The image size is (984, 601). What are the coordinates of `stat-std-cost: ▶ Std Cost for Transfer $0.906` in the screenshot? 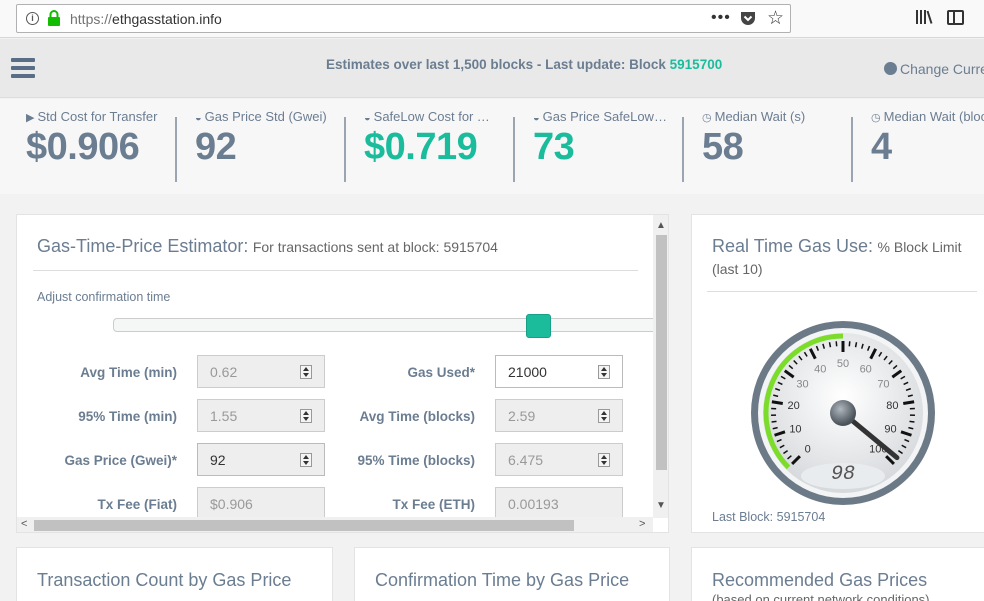 It's located at (100, 146).